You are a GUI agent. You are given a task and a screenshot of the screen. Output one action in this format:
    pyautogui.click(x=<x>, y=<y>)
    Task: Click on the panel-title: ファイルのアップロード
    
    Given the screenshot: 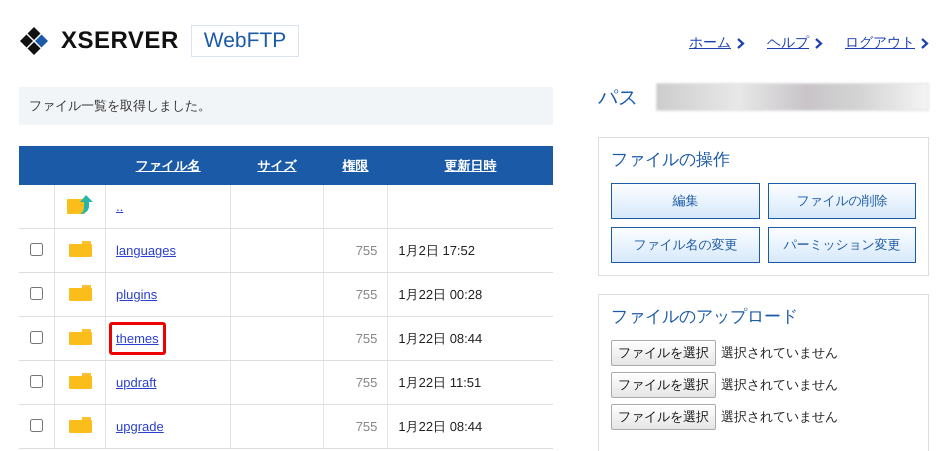 What is the action you would take?
    pyautogui.click(x=705, y=317)
    